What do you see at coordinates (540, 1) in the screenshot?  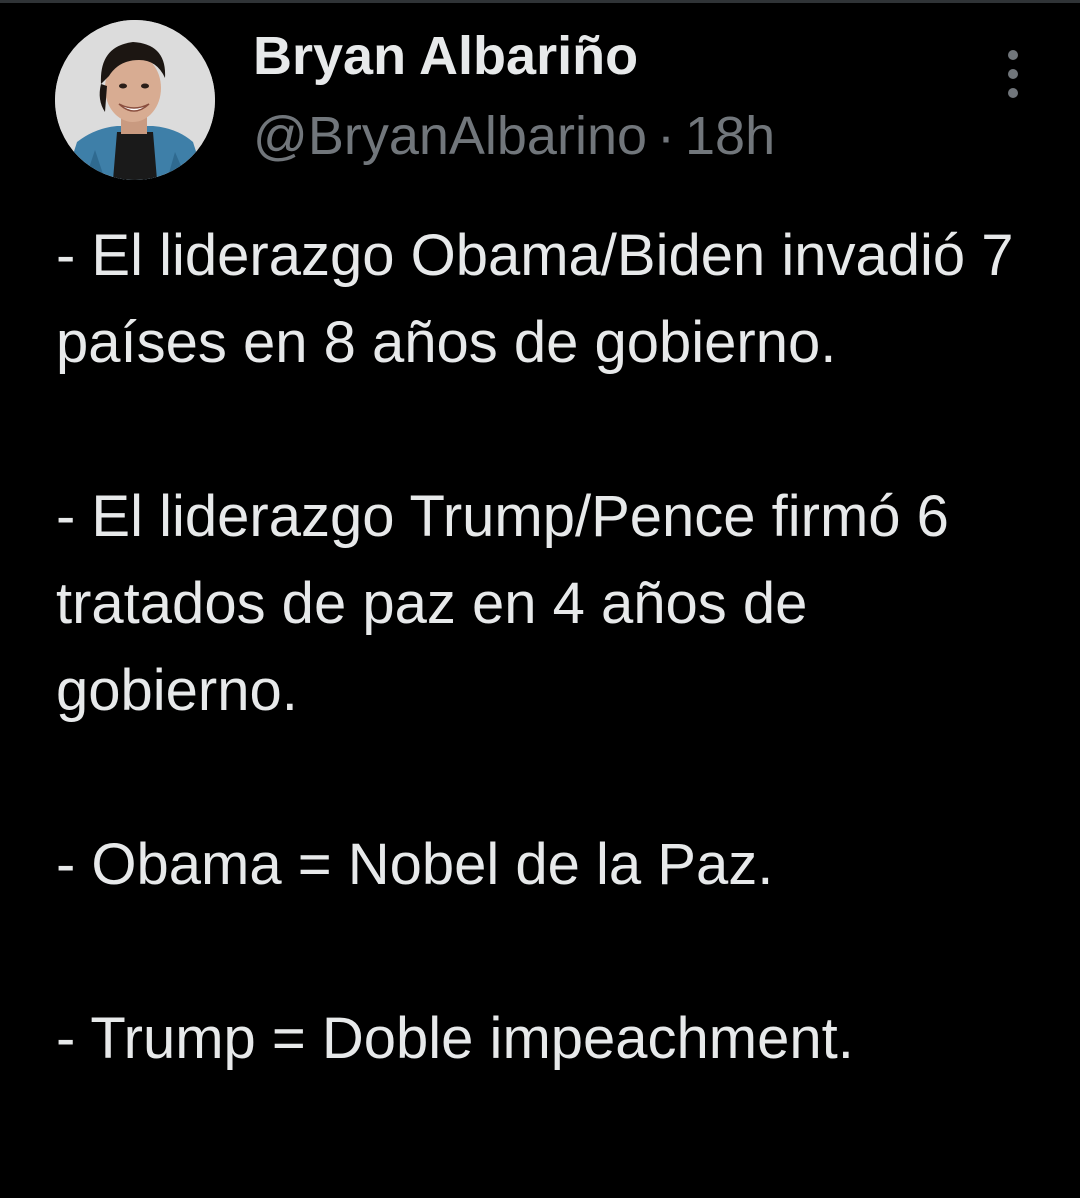 I see `top-divider` at bounding box center [540, 1].